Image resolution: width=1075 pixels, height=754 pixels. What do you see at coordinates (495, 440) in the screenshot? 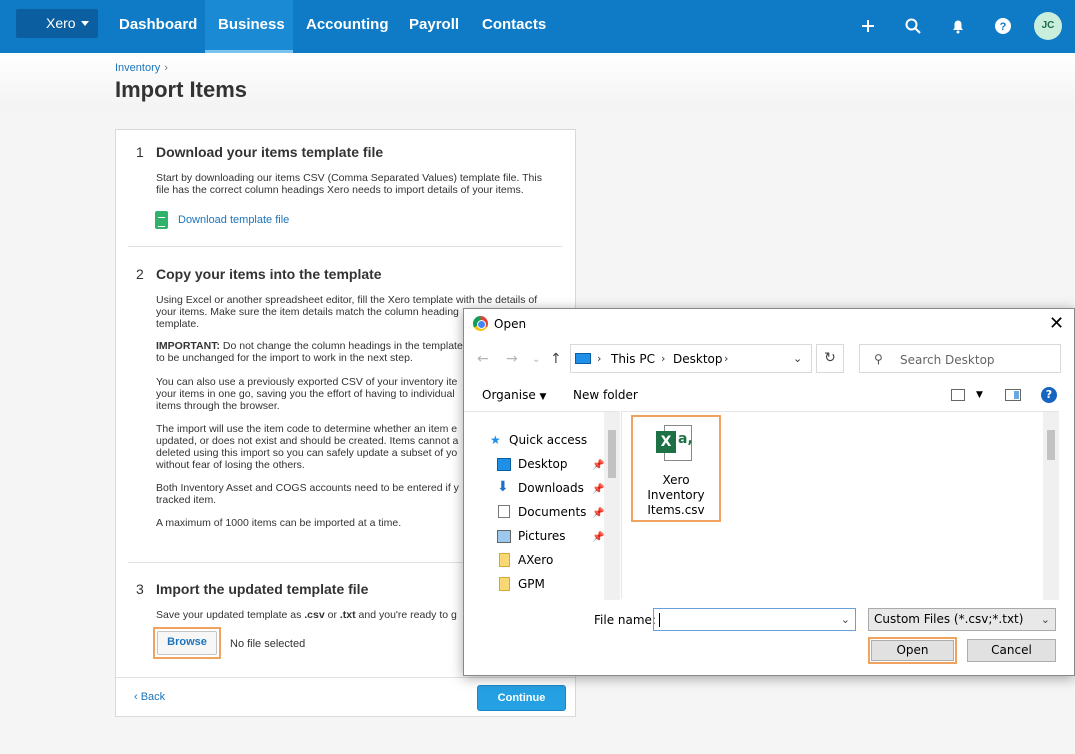
I see `star-icon: ★` at bounding box center [495, 440].